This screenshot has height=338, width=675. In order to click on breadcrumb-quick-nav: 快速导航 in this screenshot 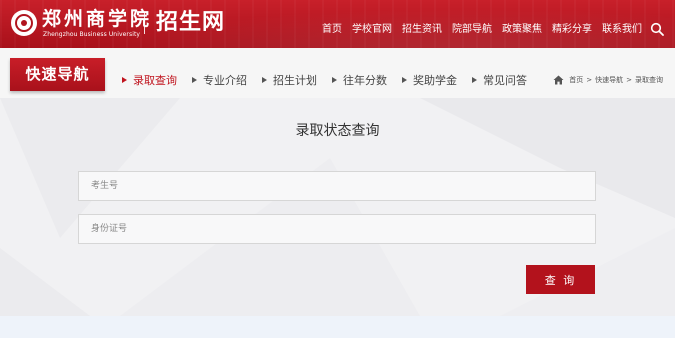, I will do `click(609, 80)`.